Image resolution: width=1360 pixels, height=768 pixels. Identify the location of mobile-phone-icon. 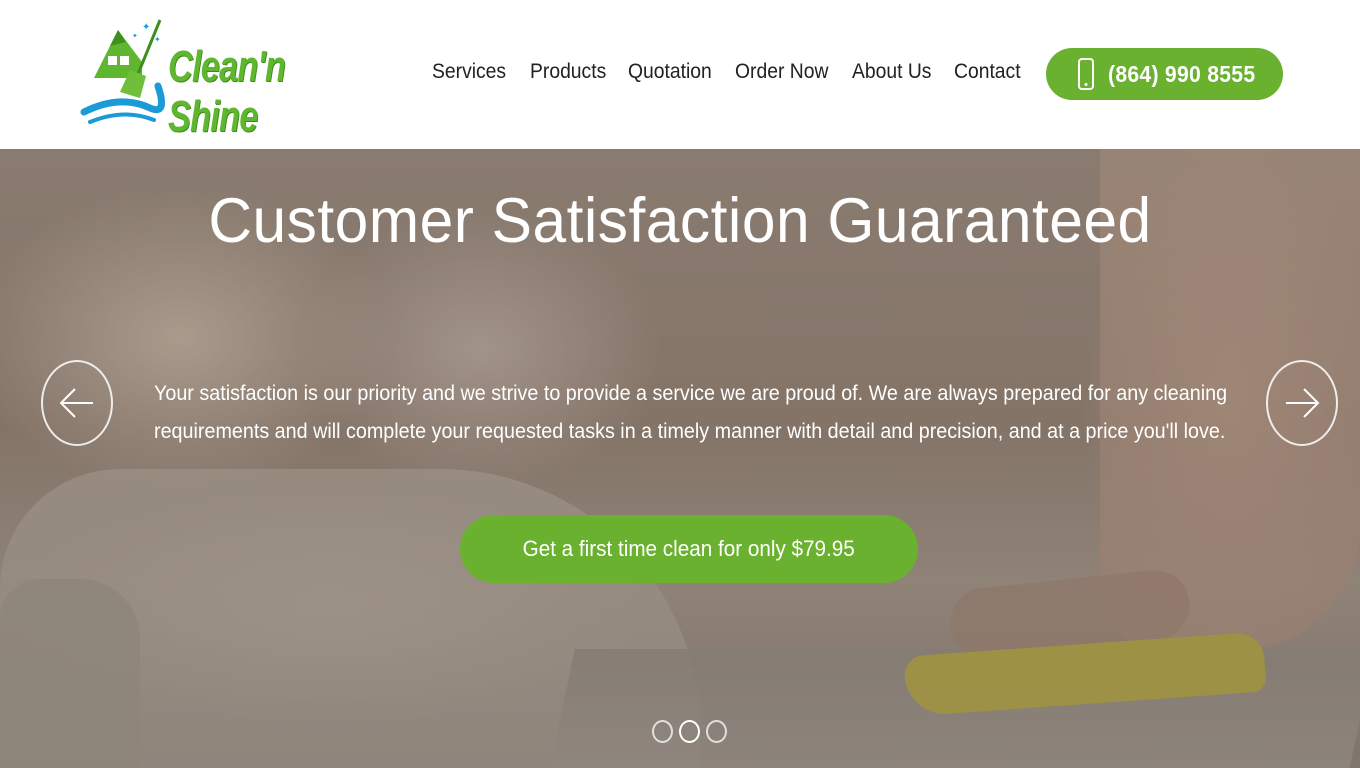
(1086, 74).